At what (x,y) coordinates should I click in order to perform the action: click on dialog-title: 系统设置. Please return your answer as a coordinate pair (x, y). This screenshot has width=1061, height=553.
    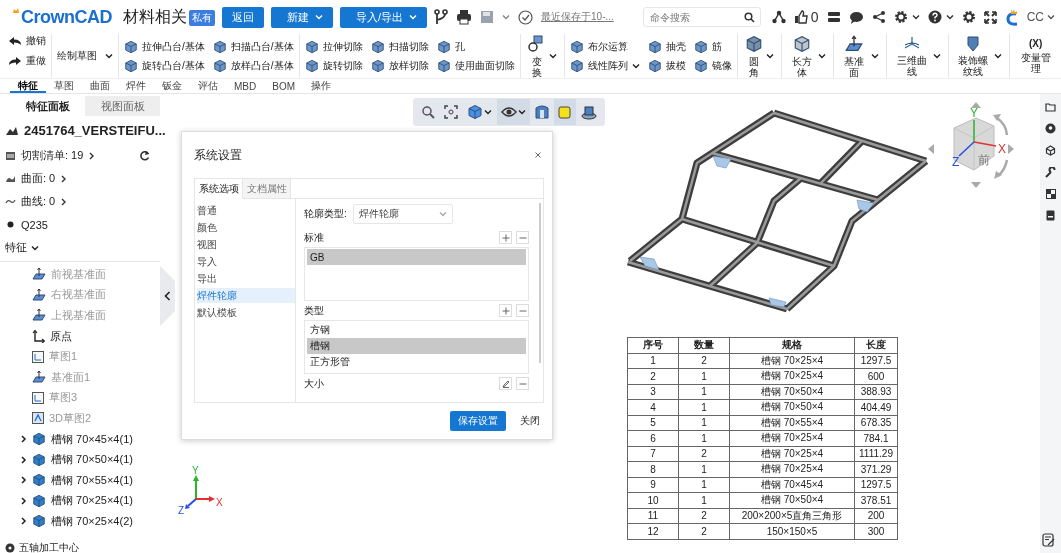
    Looking at the image, I should click on (218, 155).